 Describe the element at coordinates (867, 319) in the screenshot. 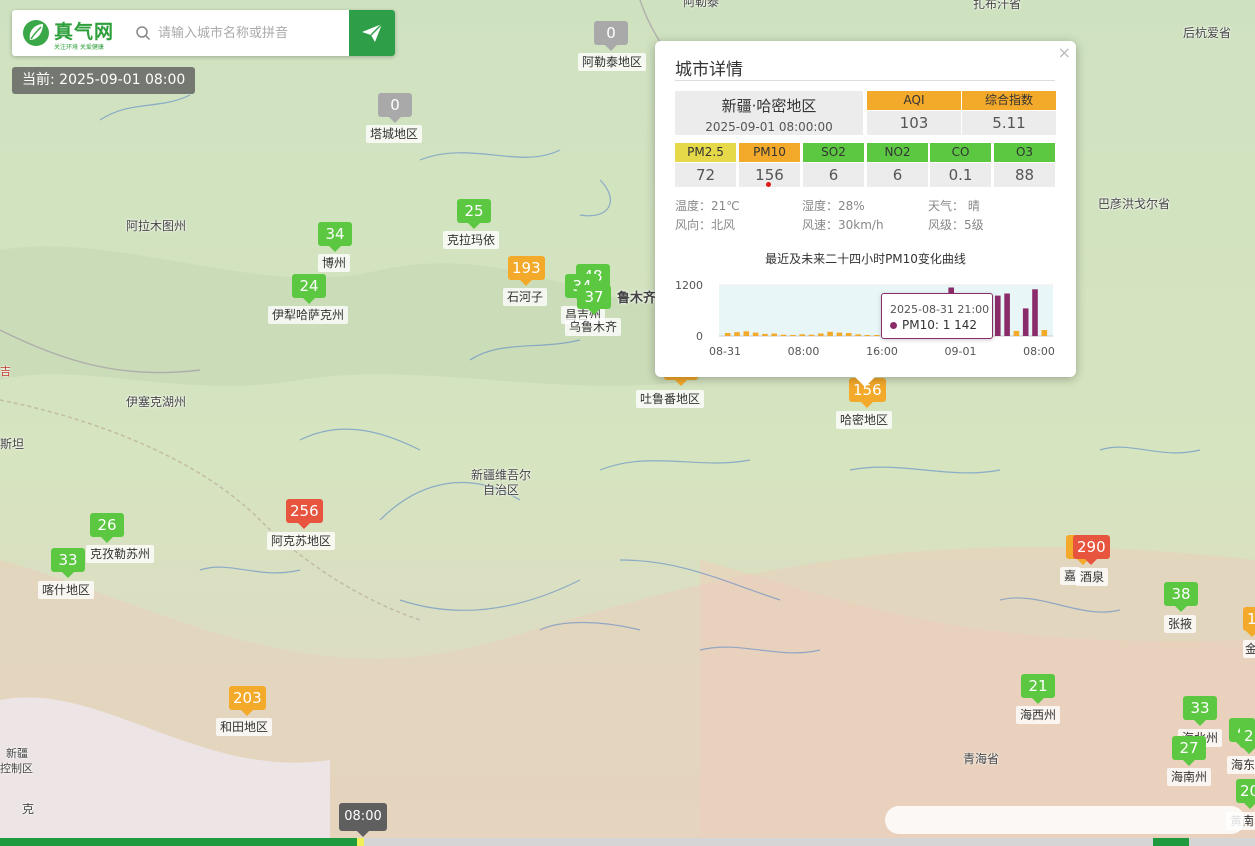

I see `pm10-chart: 1200 0 08-31 08:00 16:00 09-01 08:00` at that location.